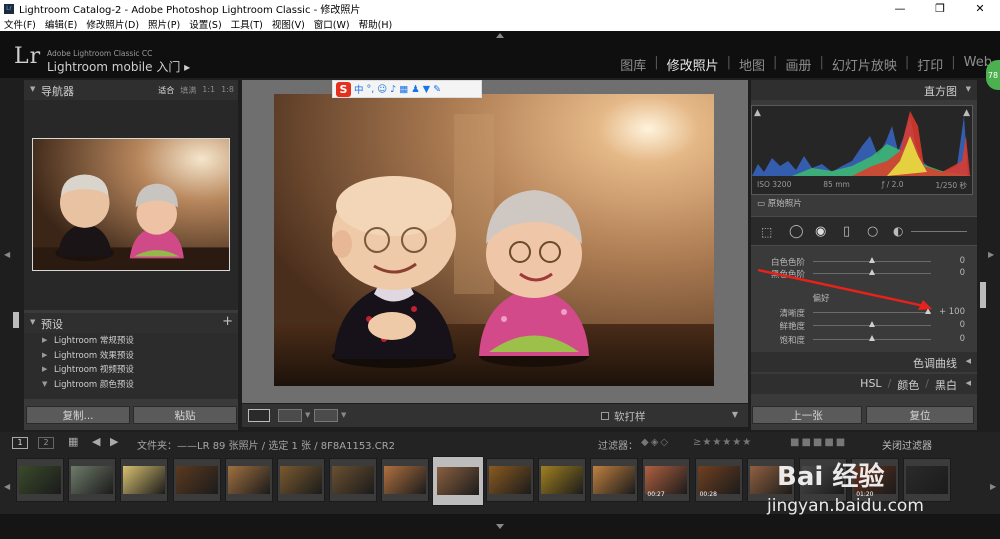  I want to click on menu-edit: 编辑(E), so click(61, 24).